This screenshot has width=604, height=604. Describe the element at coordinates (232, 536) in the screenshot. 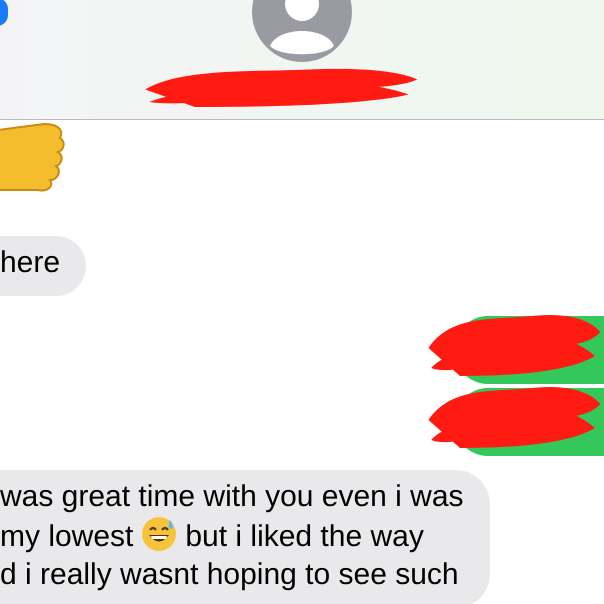

I see `message-text: my lowest but i liked the way` at that location.